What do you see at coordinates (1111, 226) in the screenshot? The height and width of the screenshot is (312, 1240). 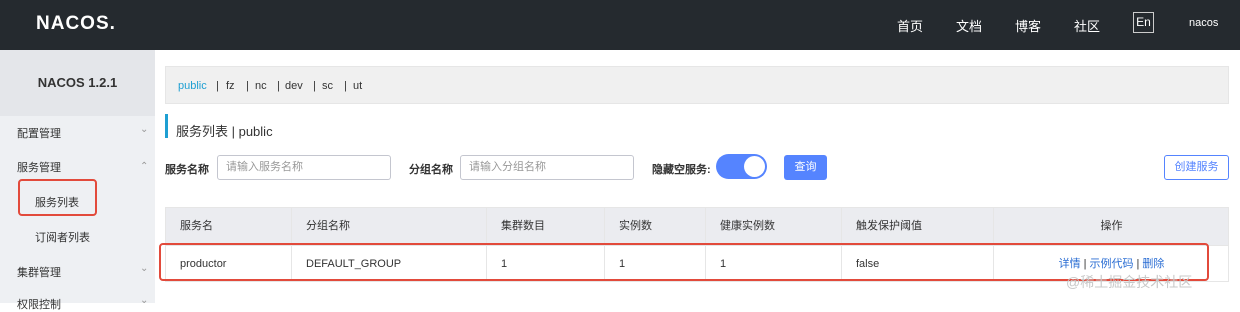 I see `col-operations: 操作` at bounding box center [1111, 226].